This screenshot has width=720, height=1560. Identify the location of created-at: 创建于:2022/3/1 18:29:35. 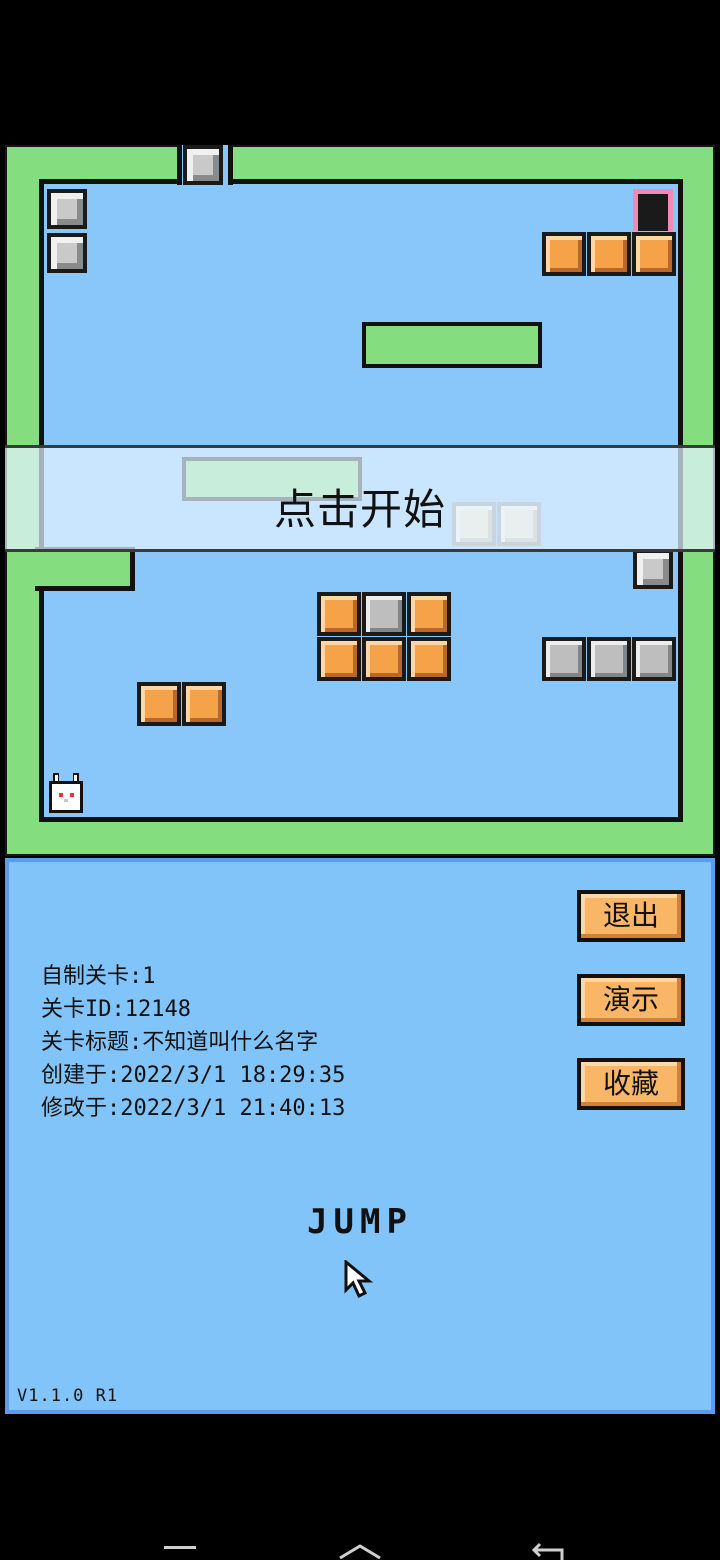
(193, 1075).